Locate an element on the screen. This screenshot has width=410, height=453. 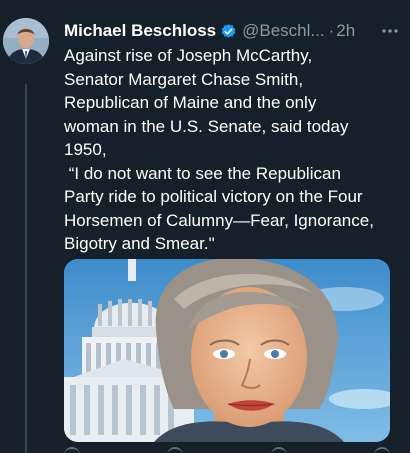
tweet-text-line: Bigotry and Smear." is located at coordinates (139, 243).